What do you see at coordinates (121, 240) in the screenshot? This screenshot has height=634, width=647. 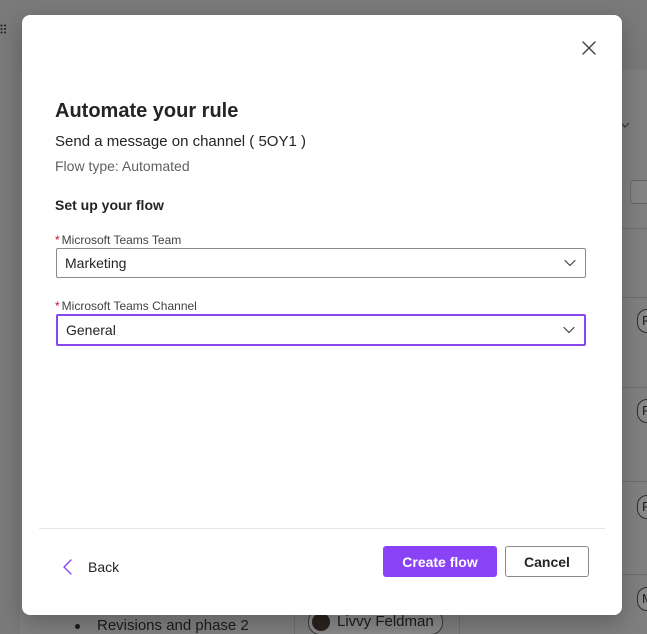 I see `teams-team-label-text: Microsoft Teams Team` at bounding box center [121, 240].